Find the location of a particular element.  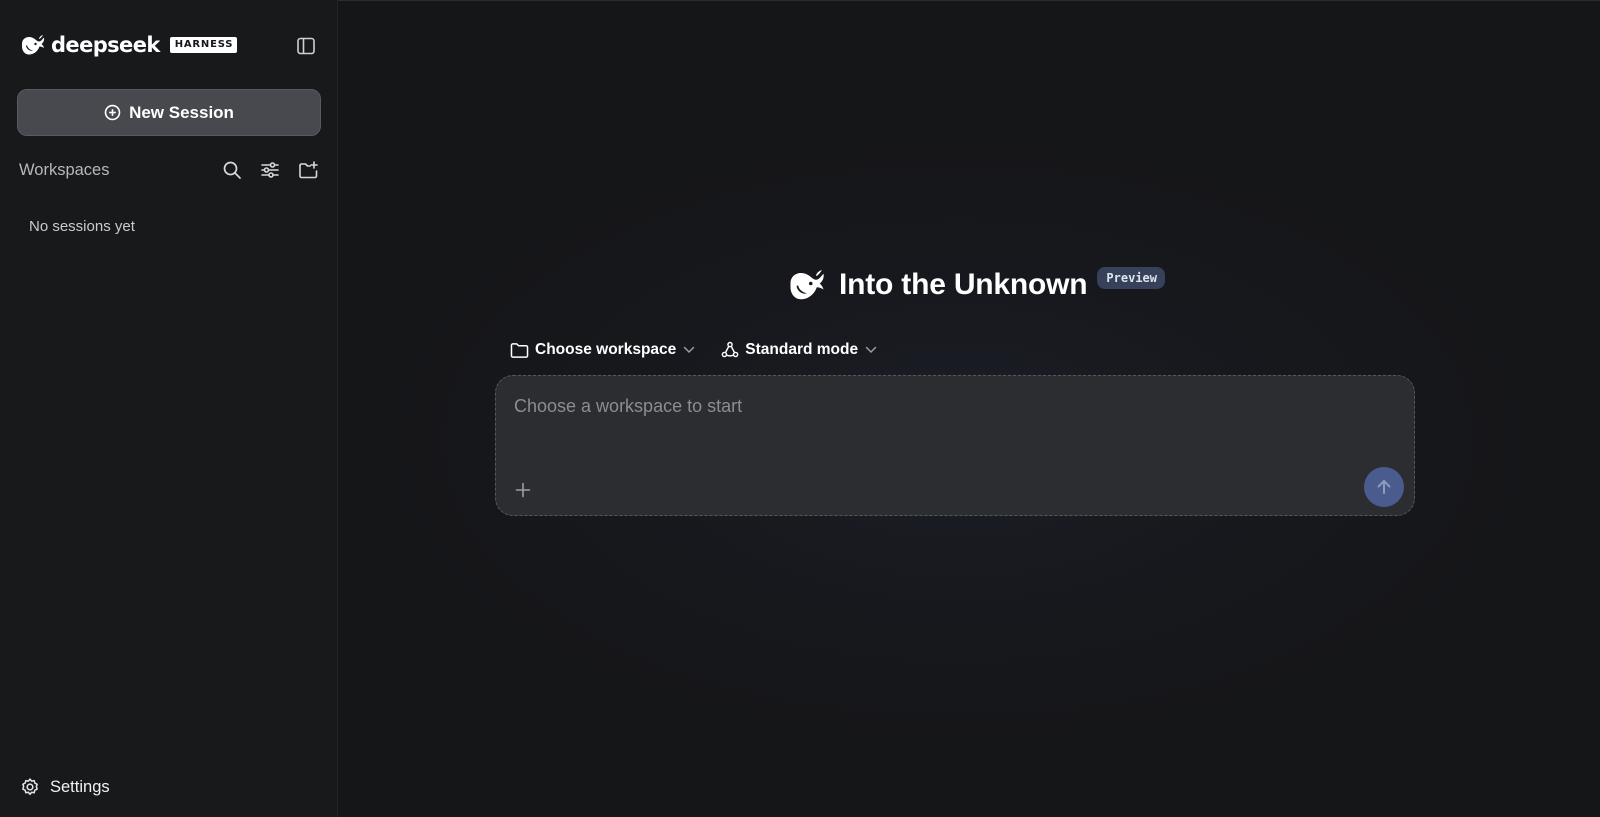

attach-button is located at coordinates (523, 490).